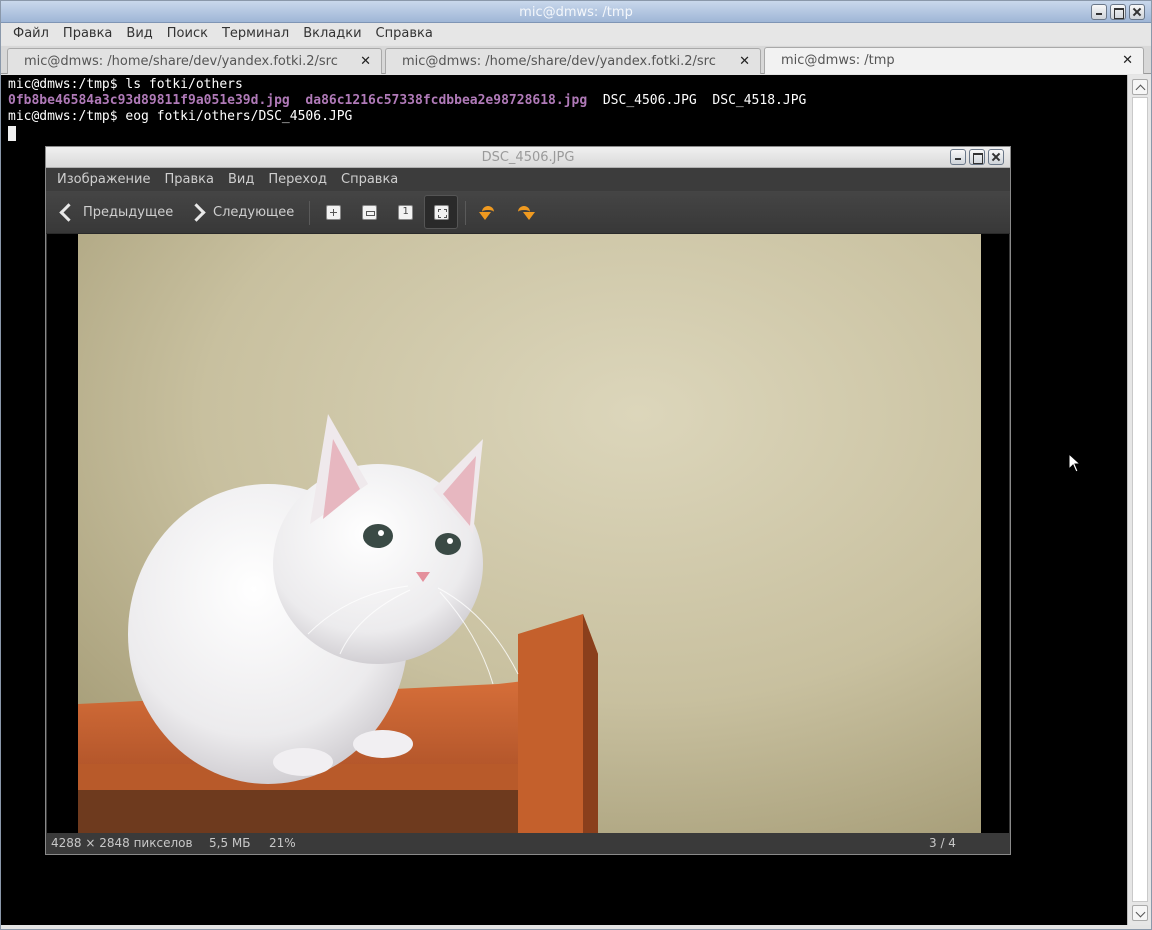 This screenshot has width=1152, height=930. Describe the element at coordinates (103, 179) in the screenshot. I see `menu-image: Изображение` at that location.